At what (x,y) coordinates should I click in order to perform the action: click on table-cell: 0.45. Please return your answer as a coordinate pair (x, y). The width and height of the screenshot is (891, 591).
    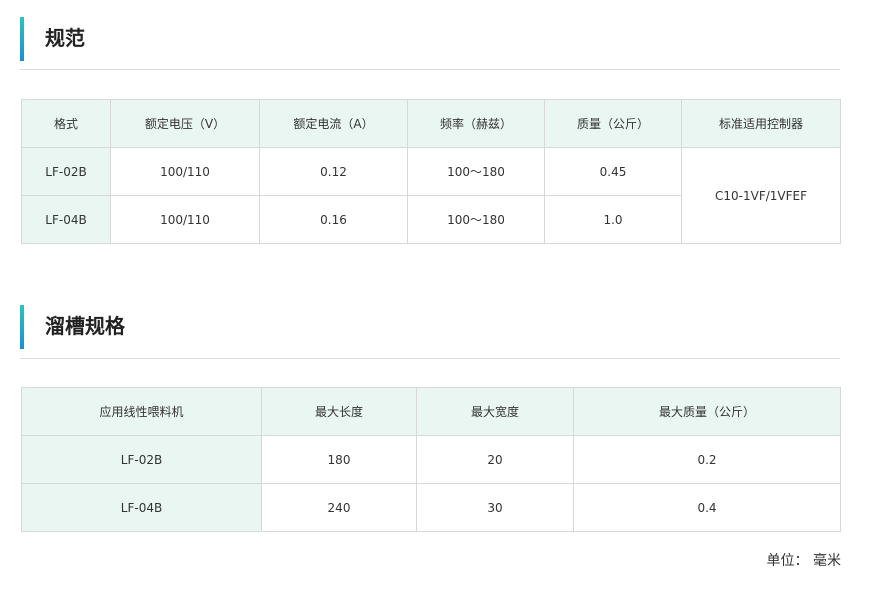
    Looking at the image, I should click on (613, 171).